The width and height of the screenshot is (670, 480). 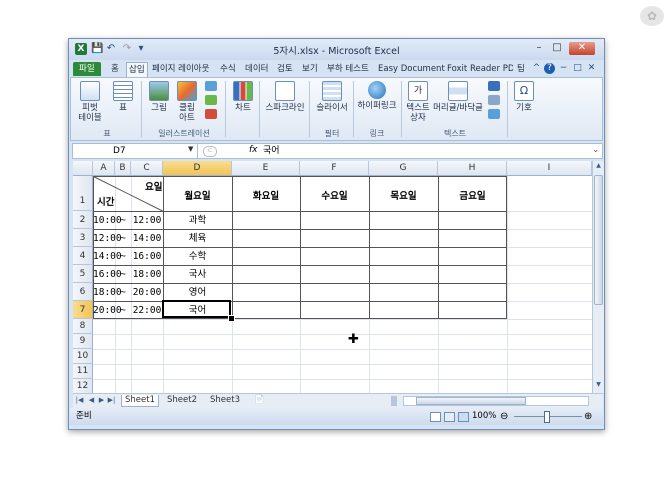 I want to click on workbook-restore-icon: □, so click(x=577, y=68).